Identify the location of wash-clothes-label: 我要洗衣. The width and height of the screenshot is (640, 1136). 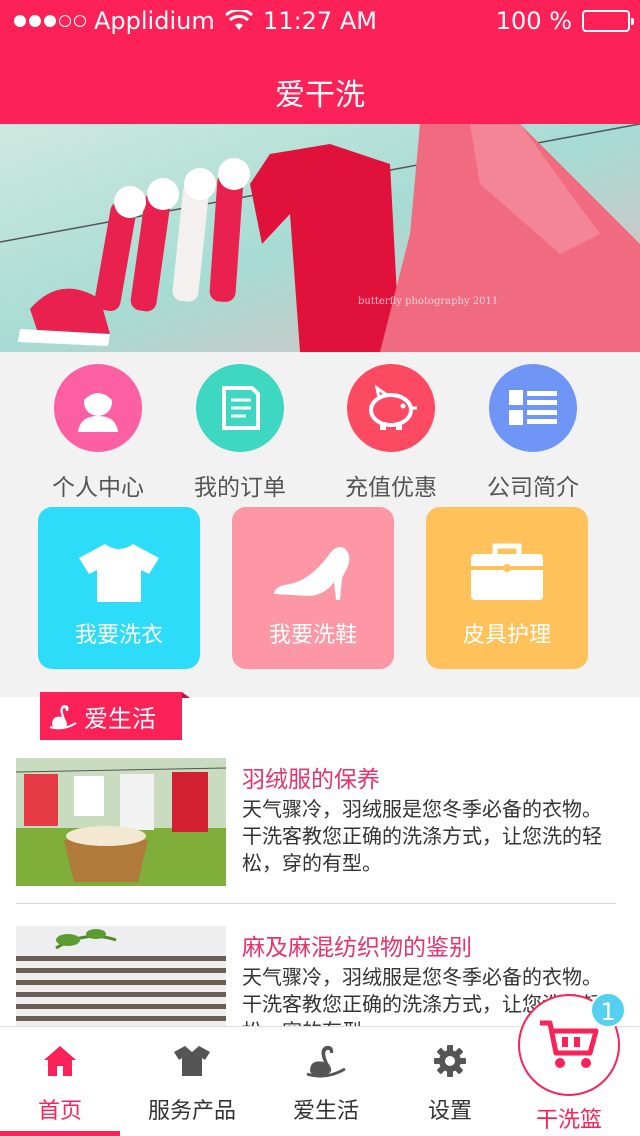
(118, 635).